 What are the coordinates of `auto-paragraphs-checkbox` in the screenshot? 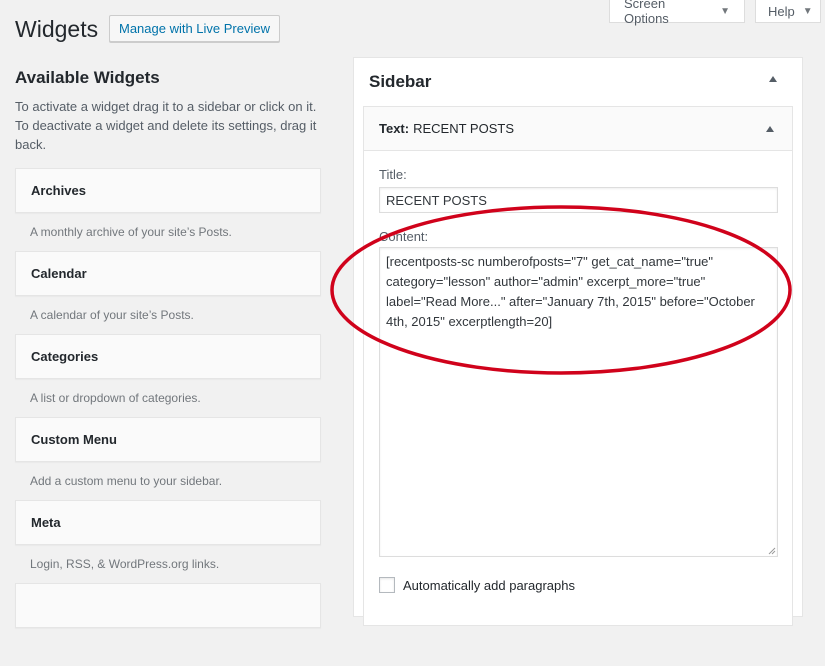 It's located at (387, 585).